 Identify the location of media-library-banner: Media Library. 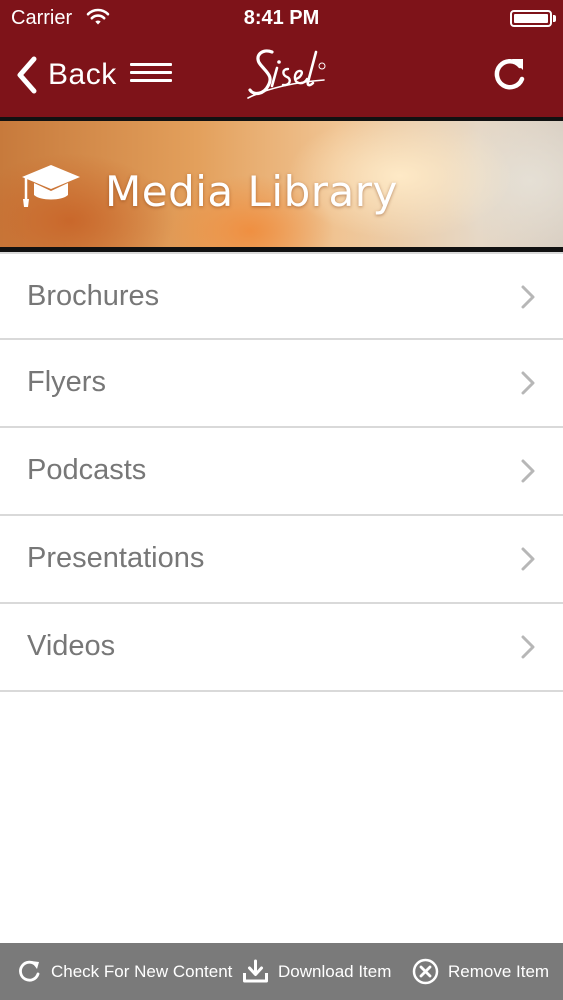
(281, 184).